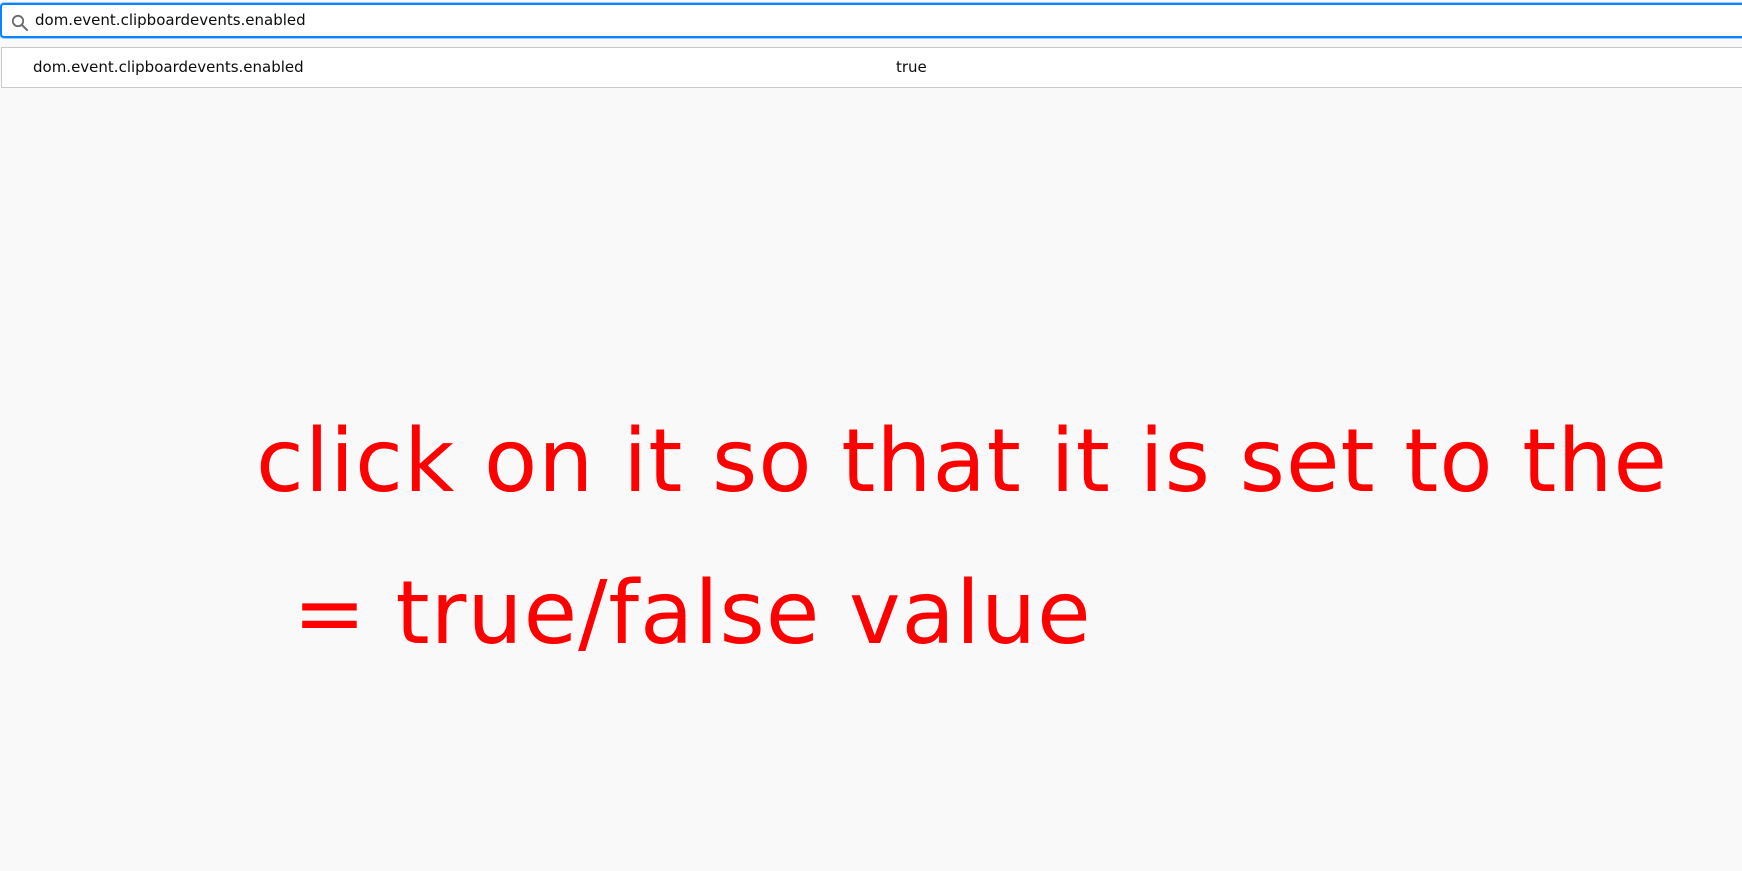 This screenshot has width=1742, height=871. What do you see at coordinates (962, 461) in the screenshot?
I see `annotation-text-line-1: click on it so that it is set to the` at bounding box center [962, 461].